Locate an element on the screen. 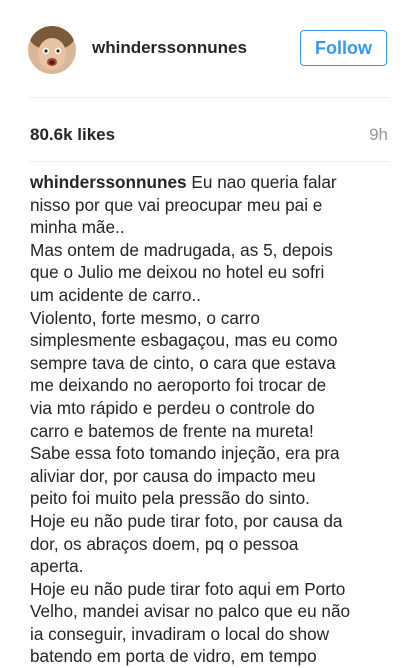 The image size is (406, 668). caption-line: dor, os abraços doem, pq o pessoa is located at coordinates (164, 543).